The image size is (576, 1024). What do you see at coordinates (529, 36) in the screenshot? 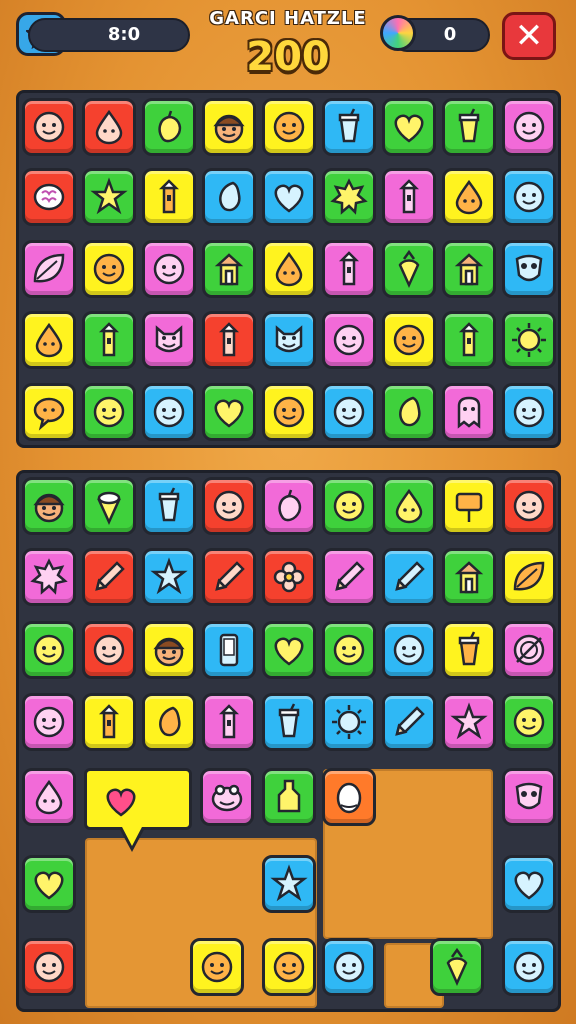
I see `close-button: ✕` at bounding box center [529, 36].